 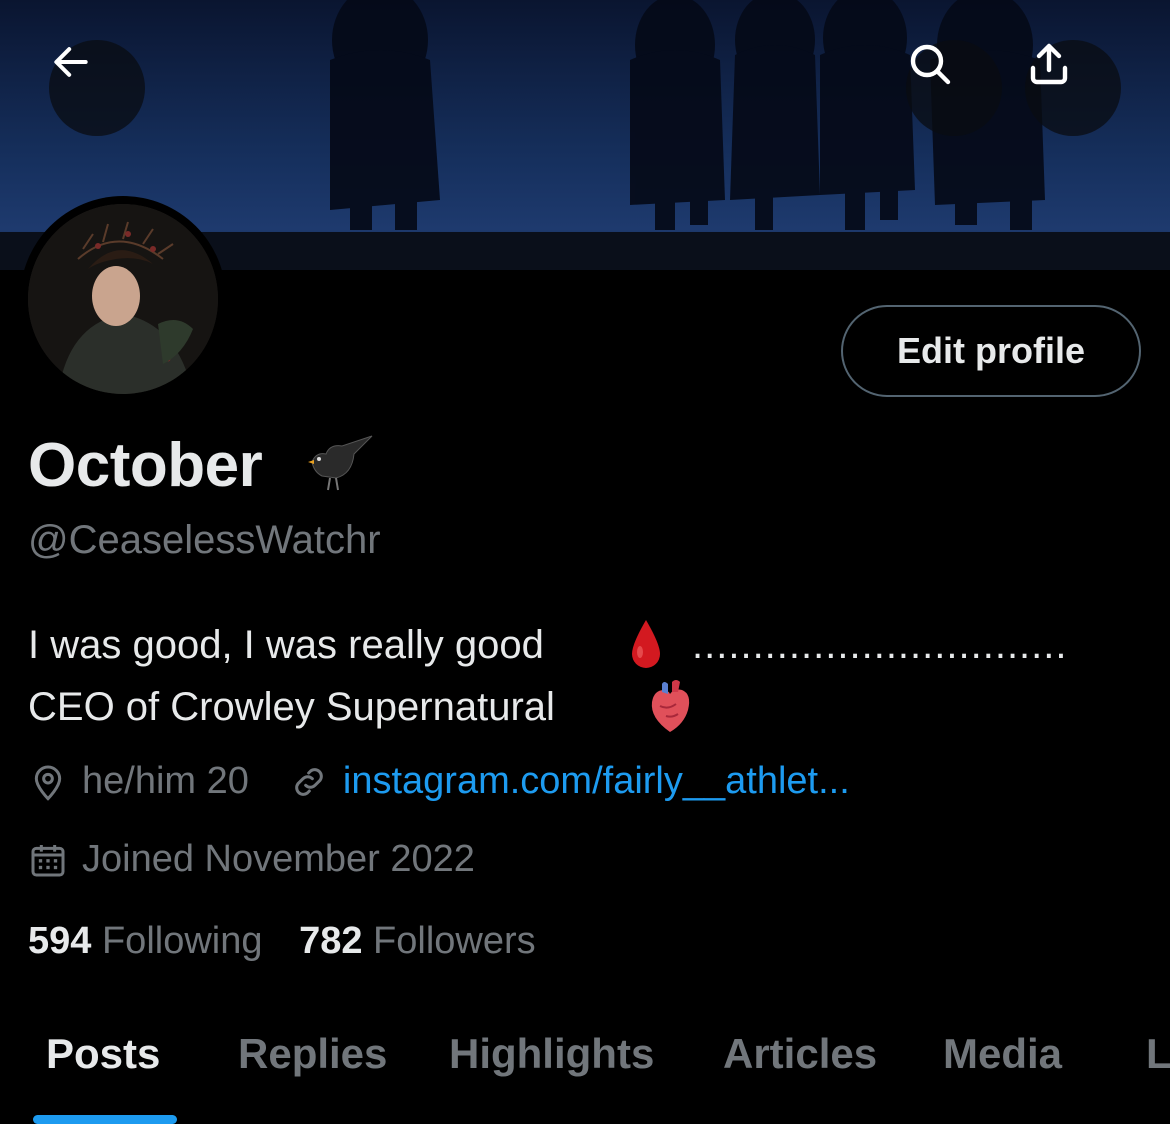 What do you see at coordinates (578, 707) in the screenshot?
I see `bio-line-2: CEO of Crowley Supernatural` at bounding box center [578, 707].